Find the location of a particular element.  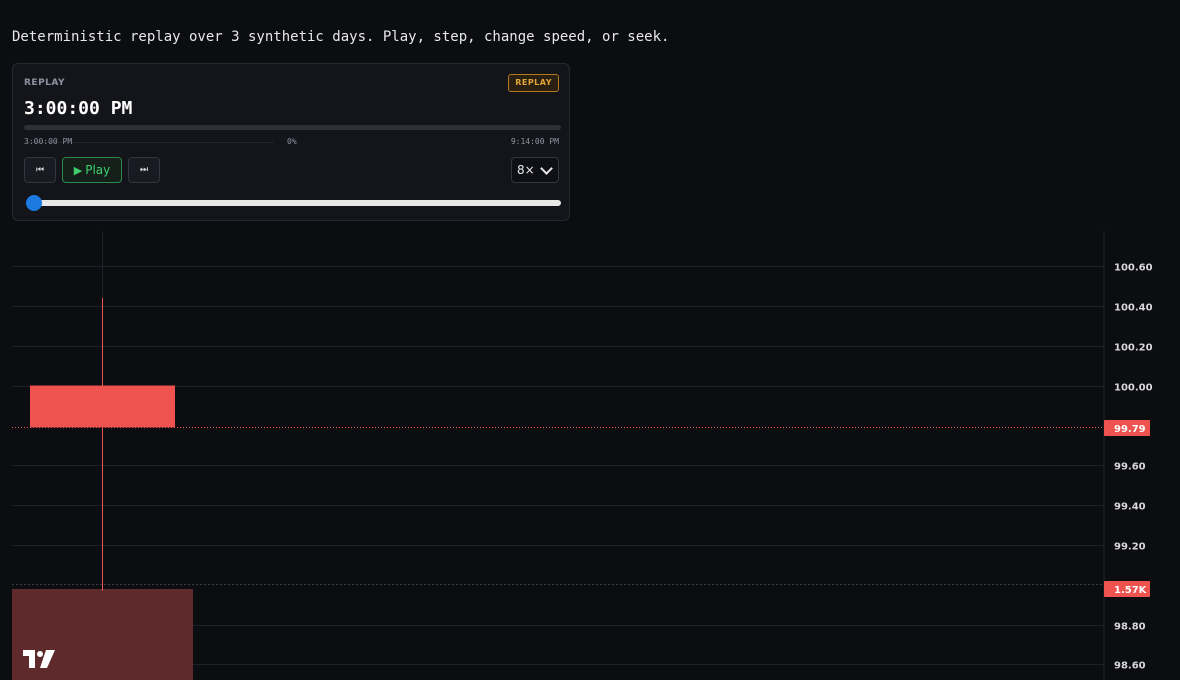

candle-body is located at coordinates (102, 406).